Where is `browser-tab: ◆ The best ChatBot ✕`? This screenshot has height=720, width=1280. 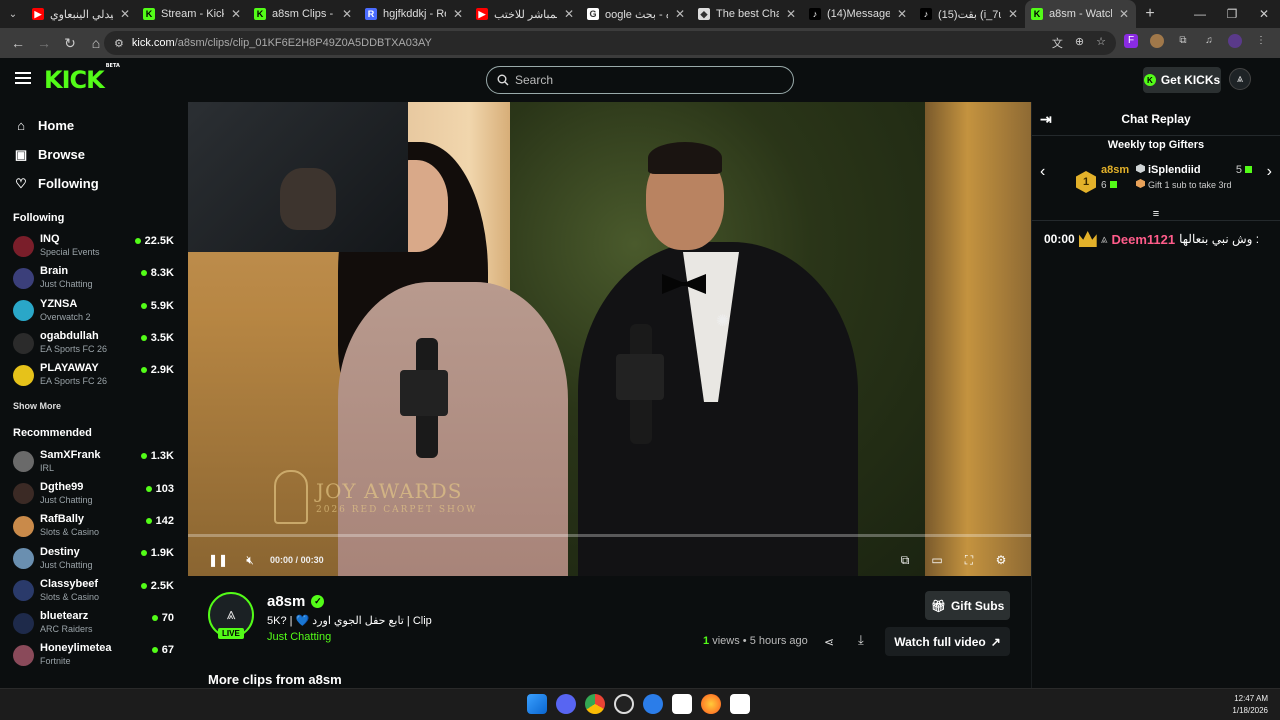 browser-tab: ◆ The best ChatBot ✕ is located at coordinates (747, 14).